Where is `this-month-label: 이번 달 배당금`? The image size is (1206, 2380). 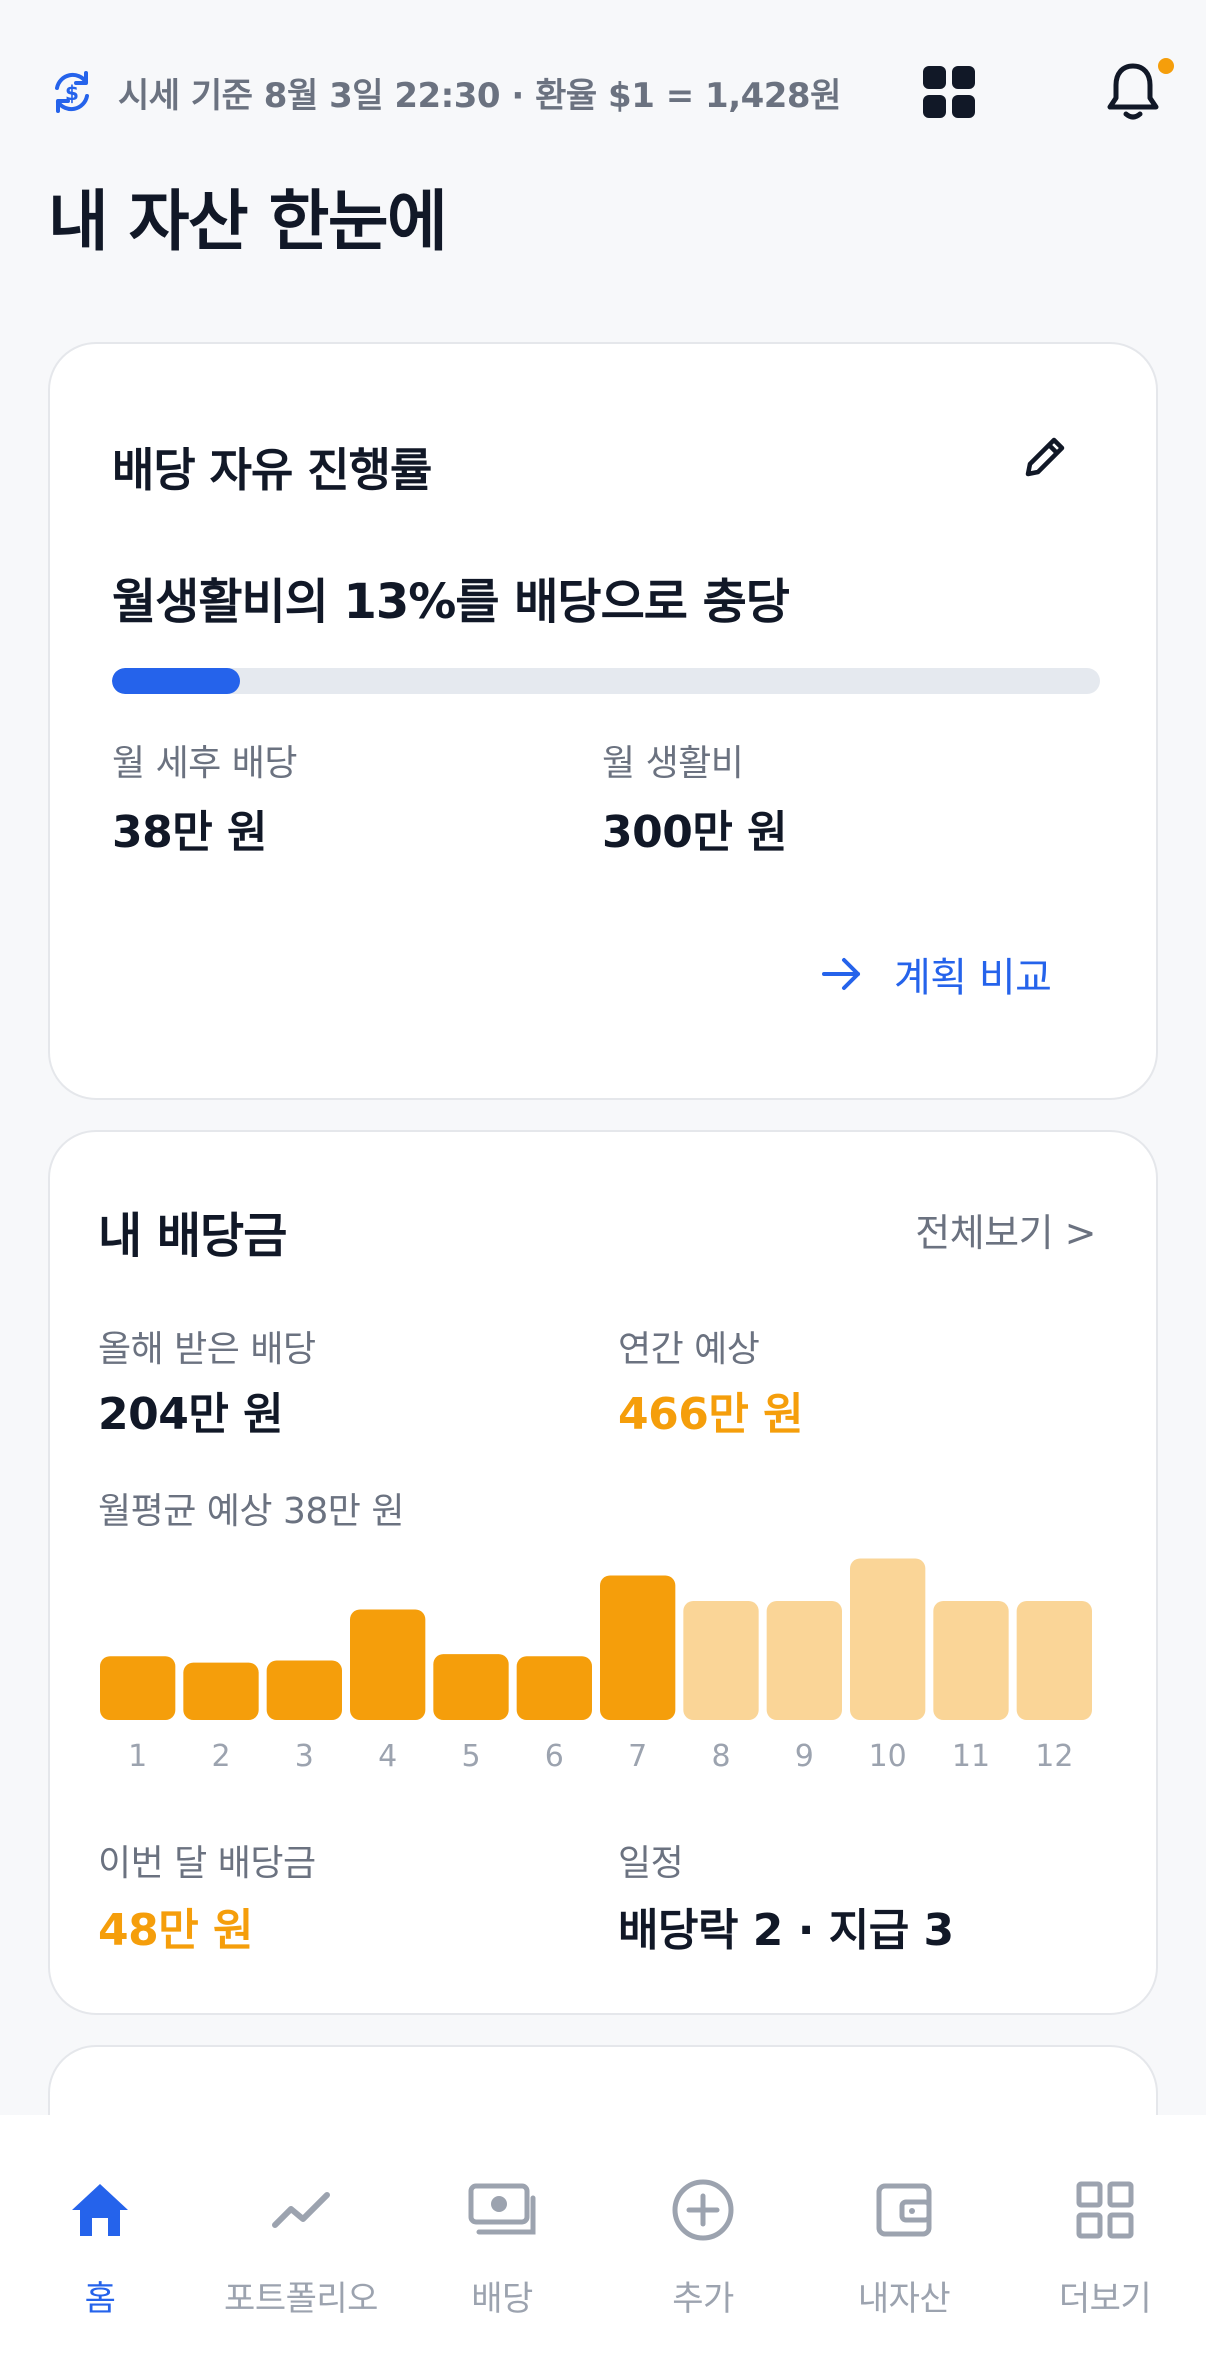 this-month-label: 이번 달 배당금 is located at coordinates (207, 1863).